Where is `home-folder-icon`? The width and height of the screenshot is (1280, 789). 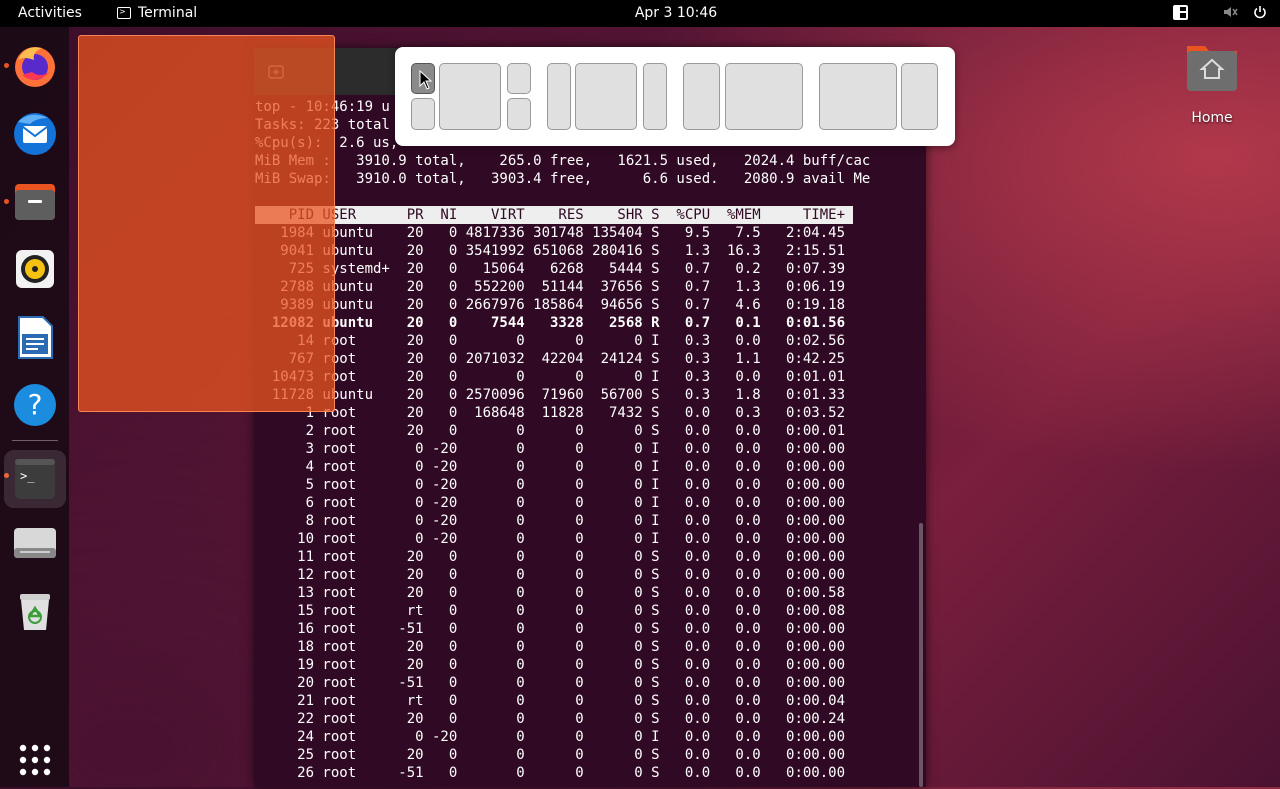
home-folder-icon is located at coordinates (1212, 66).